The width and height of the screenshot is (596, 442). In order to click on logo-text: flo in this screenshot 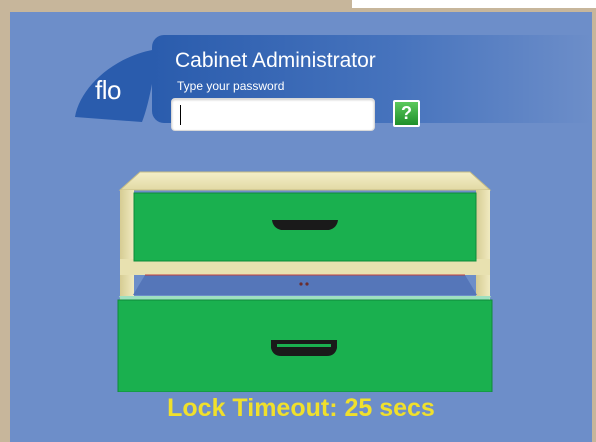, I will do `click(108, 90)`.